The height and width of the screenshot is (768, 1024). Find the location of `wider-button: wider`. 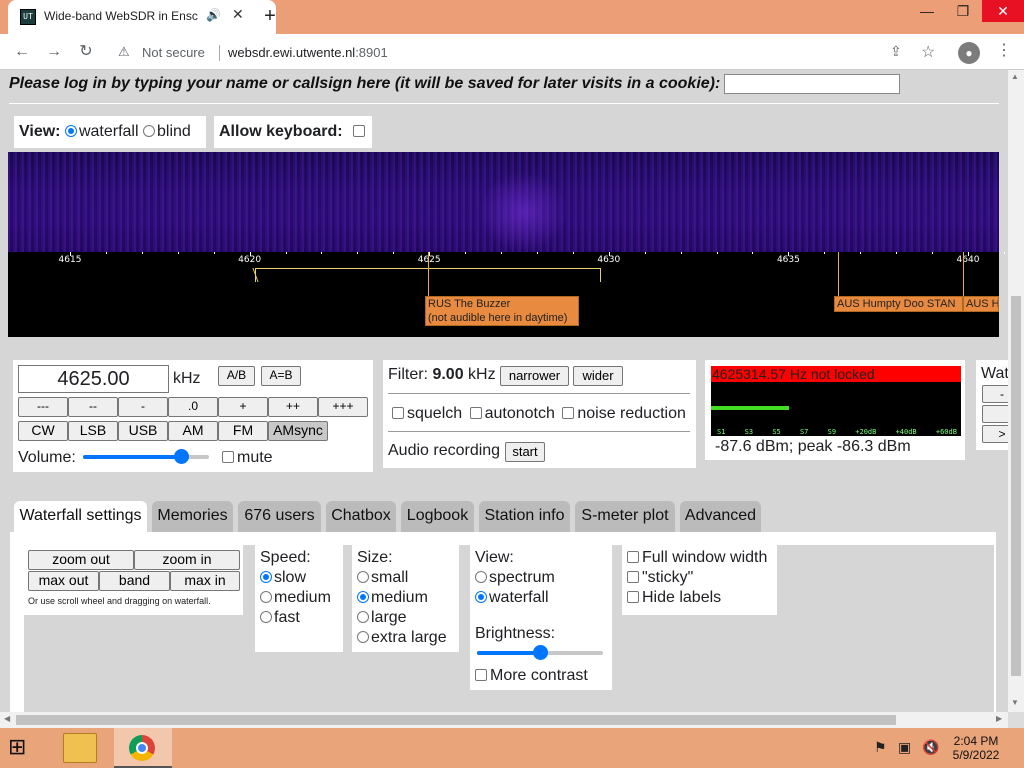

wider-button: wider is located at coordinates (598, 376).